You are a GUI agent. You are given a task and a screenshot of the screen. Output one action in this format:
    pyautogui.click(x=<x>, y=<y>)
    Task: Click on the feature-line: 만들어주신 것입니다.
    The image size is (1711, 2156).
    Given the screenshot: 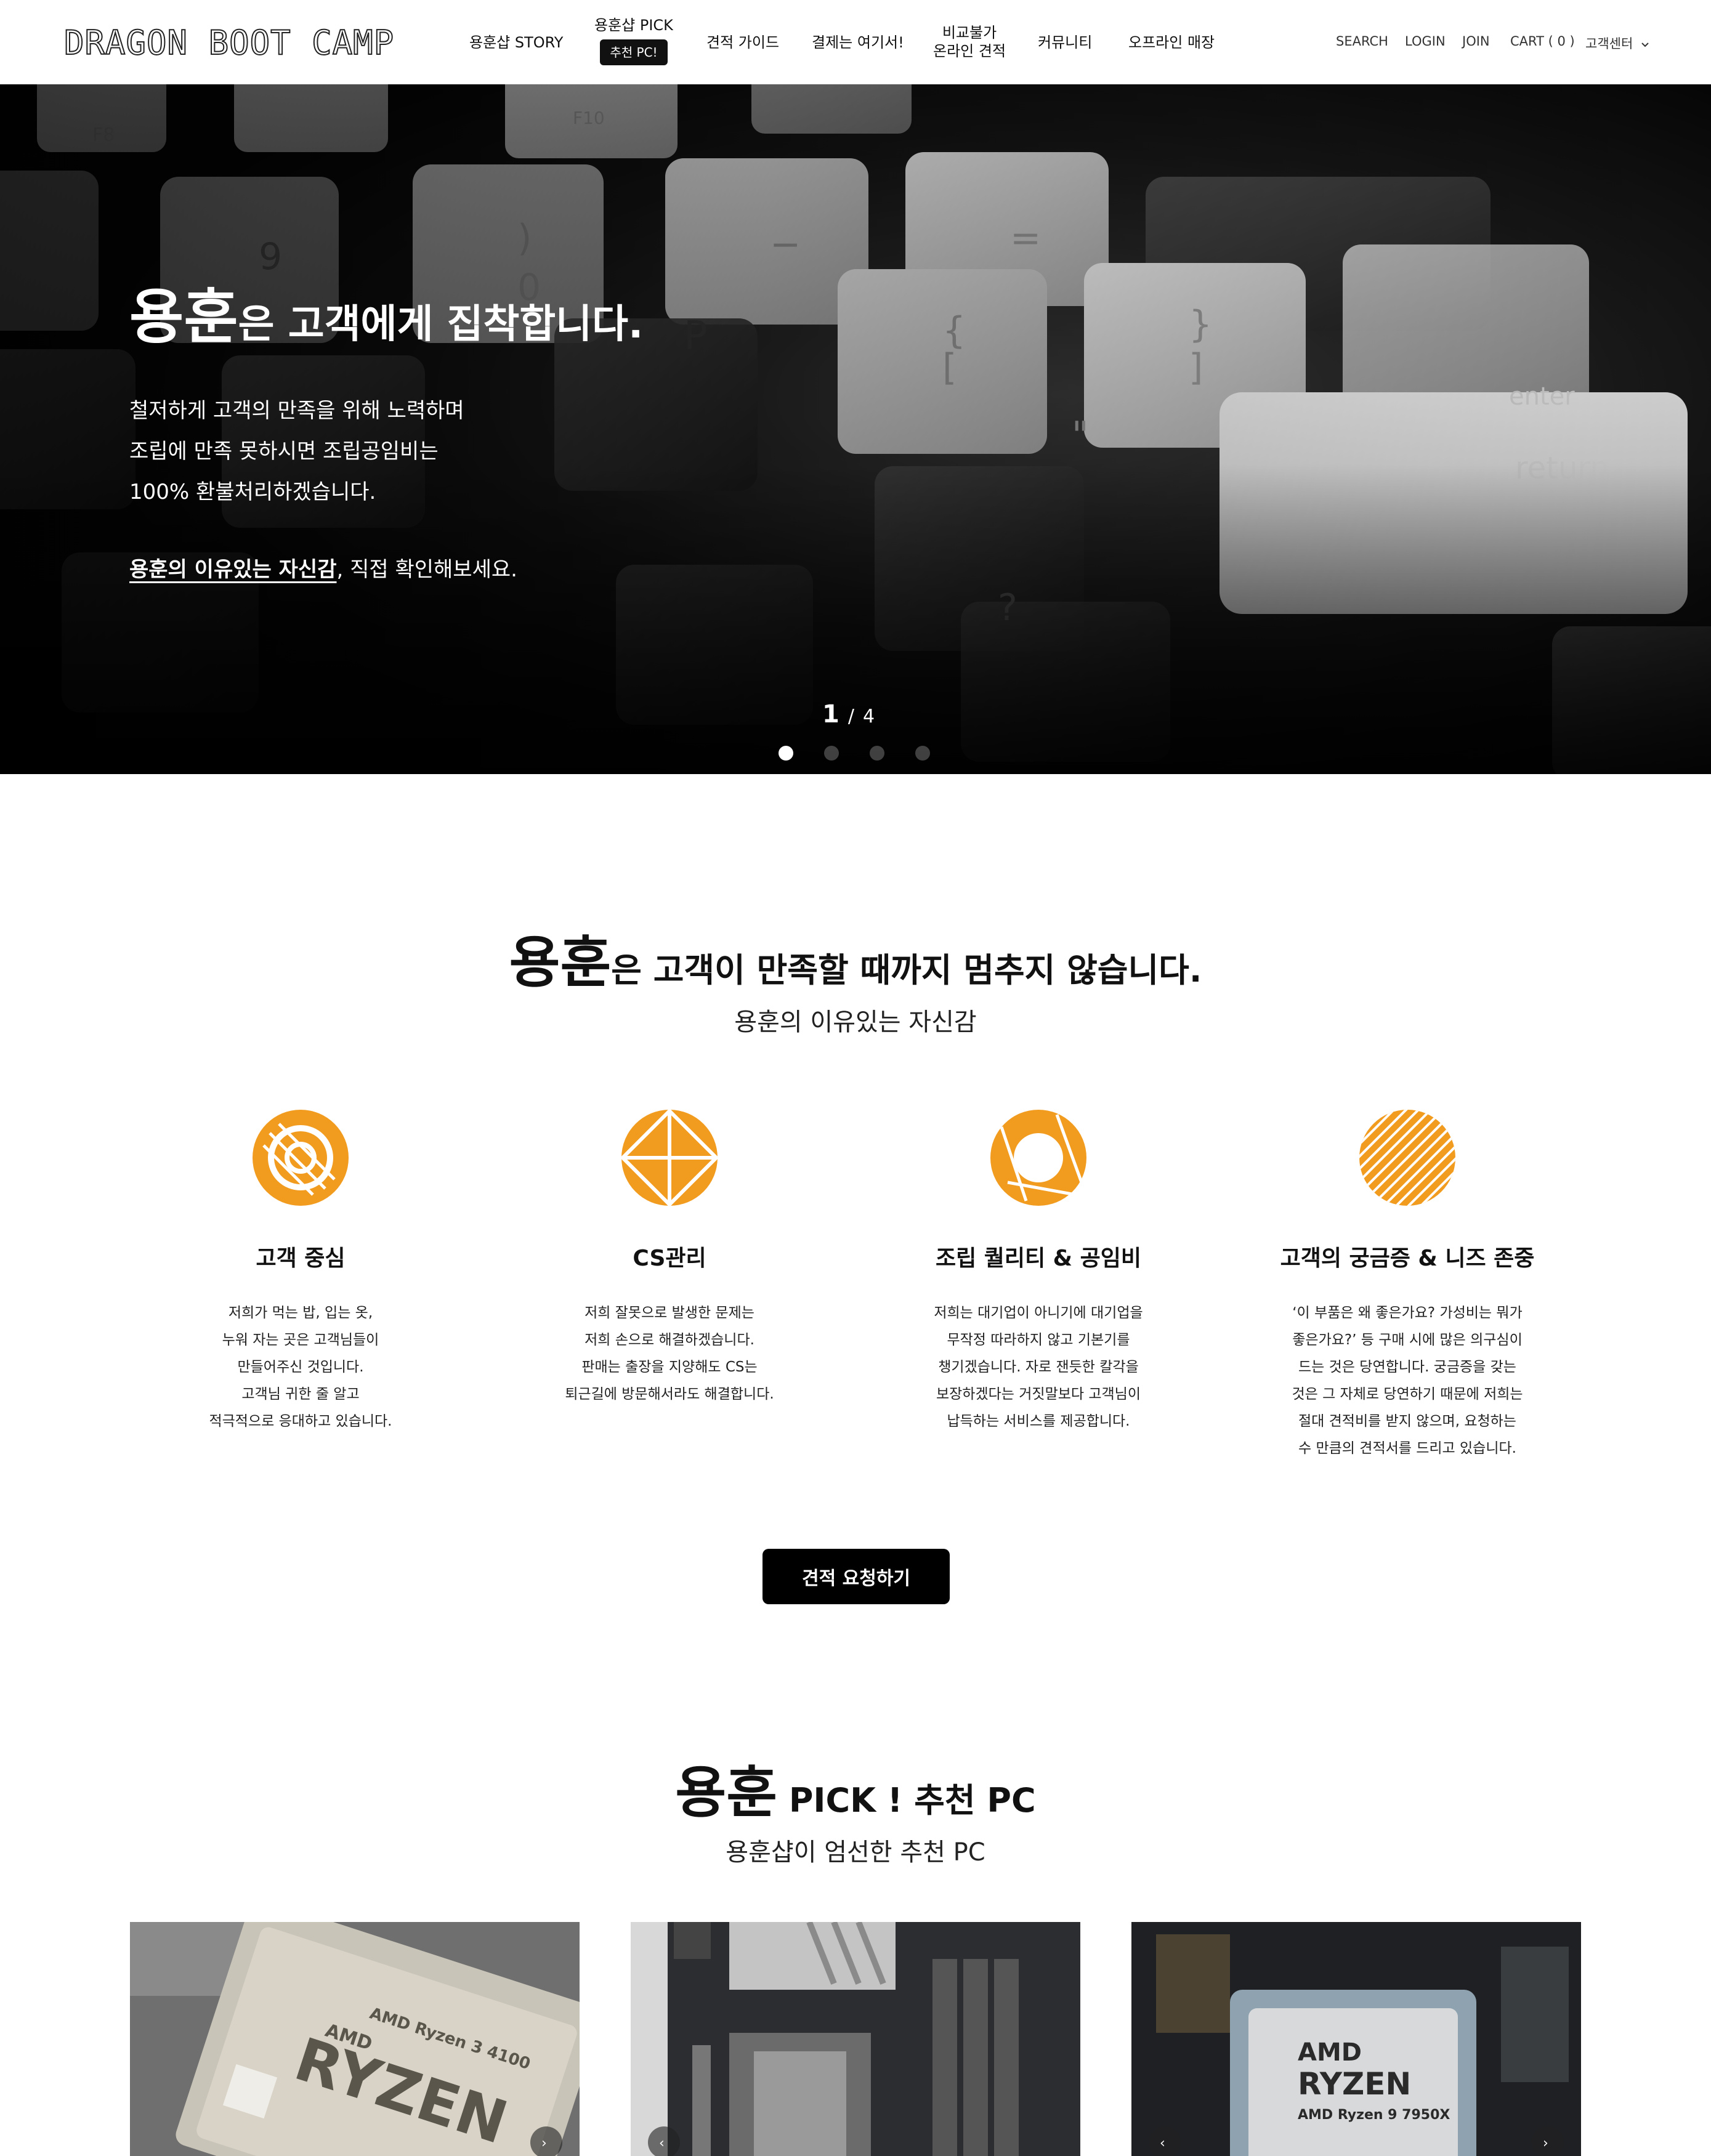 What is the action you would take?
    pyautogui.click(x=300, y=1367)
    